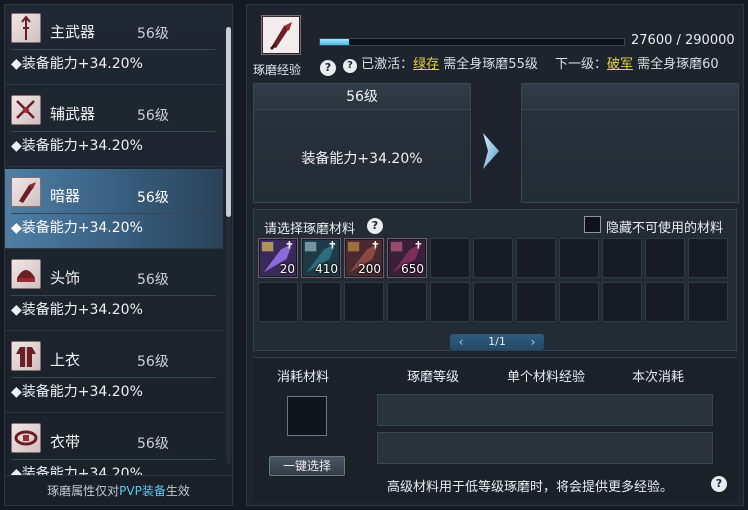 The height and width of the screenshot is (510, 748). Describe the element at coordinates (664, 226) in the screenshot. I see `hide-unusable-label: 隐藏不可使用的材料` at that location.